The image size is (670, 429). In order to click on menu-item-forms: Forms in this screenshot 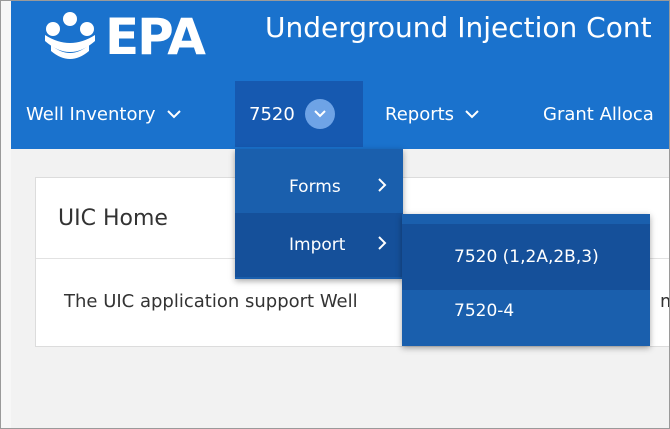, I will do `click(319, 187)`.